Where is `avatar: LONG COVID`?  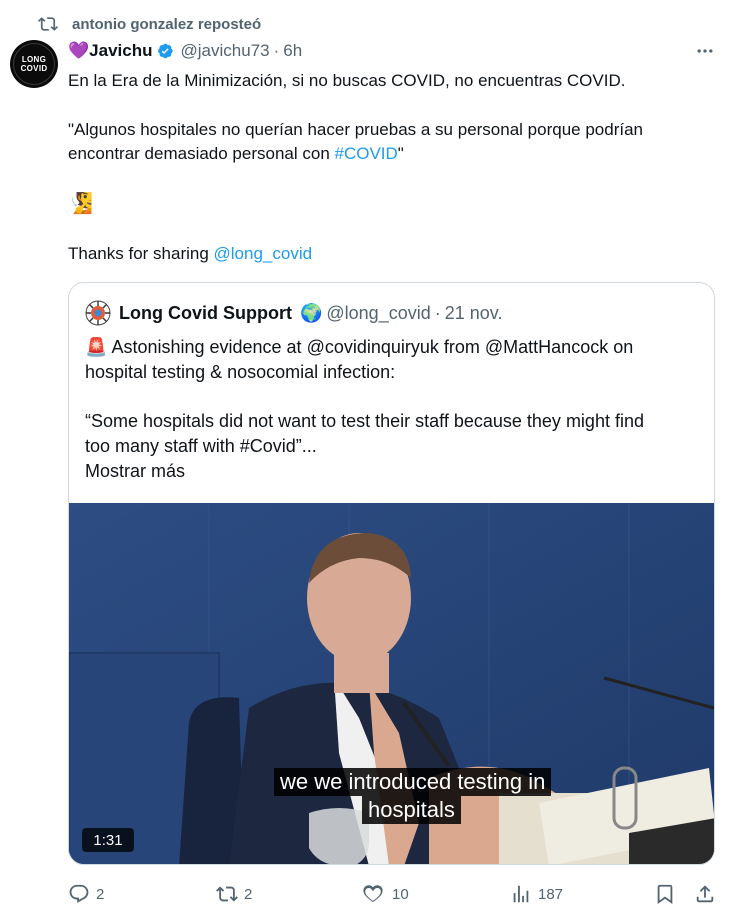
avatar: LONG COVID is located at coordinates (34, 64).